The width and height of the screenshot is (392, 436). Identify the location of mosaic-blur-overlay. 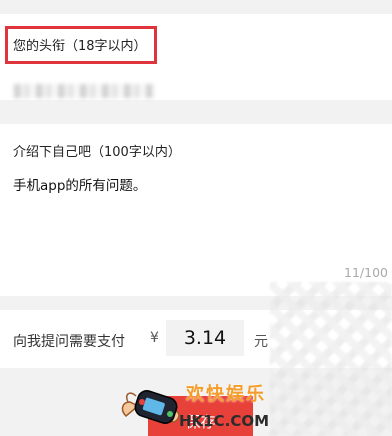
(331, 359).